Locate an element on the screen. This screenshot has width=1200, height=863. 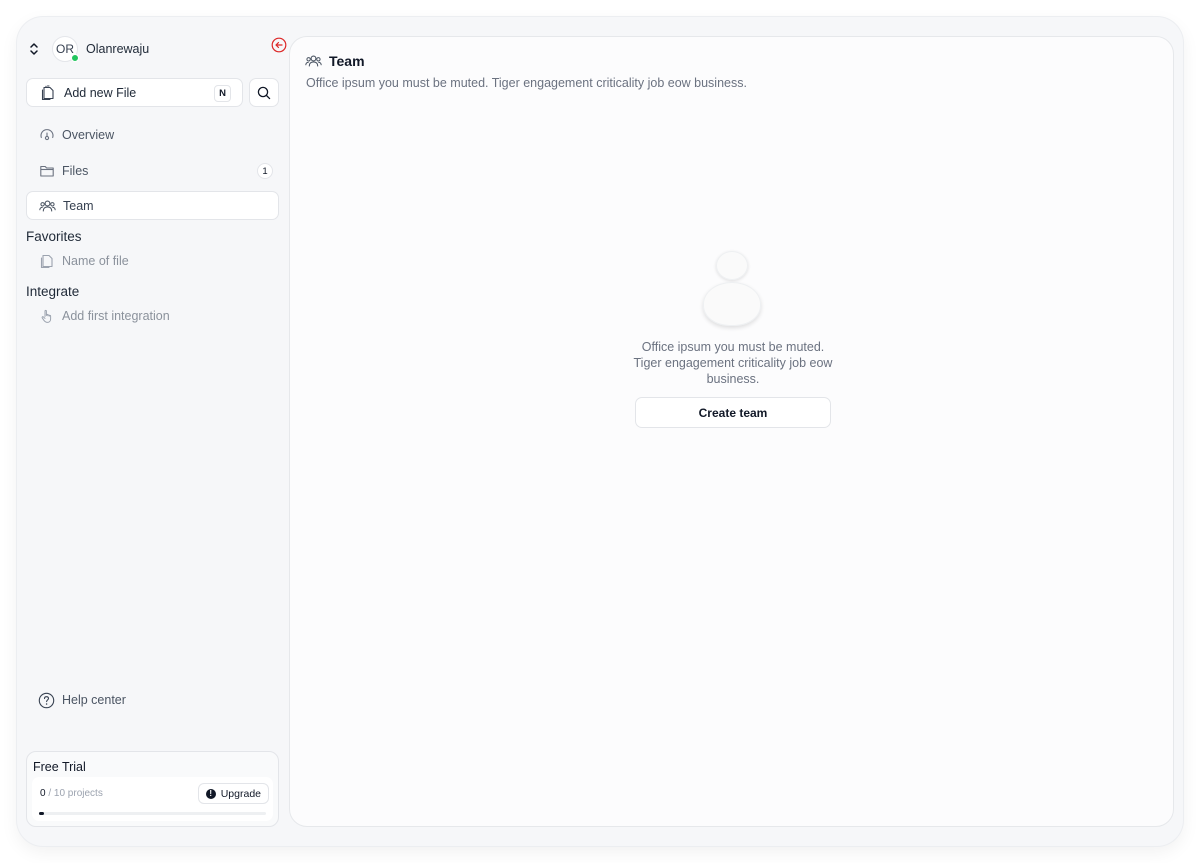
online-status-dot is located at coordinates (75, 58).